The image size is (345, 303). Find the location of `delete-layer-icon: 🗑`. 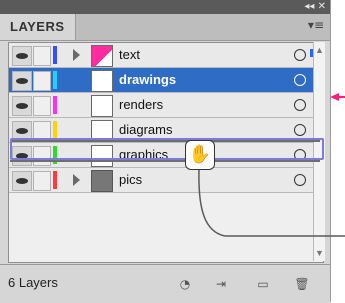

delete-layer-icon: 🗑 is located at coordinates (302, 284).